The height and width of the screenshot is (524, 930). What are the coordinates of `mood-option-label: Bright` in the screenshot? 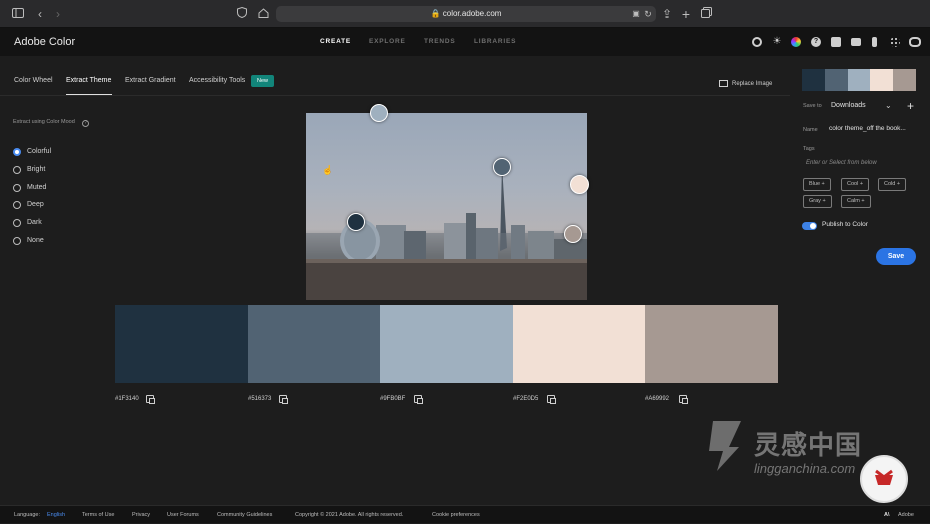 It's located at (36, 169).